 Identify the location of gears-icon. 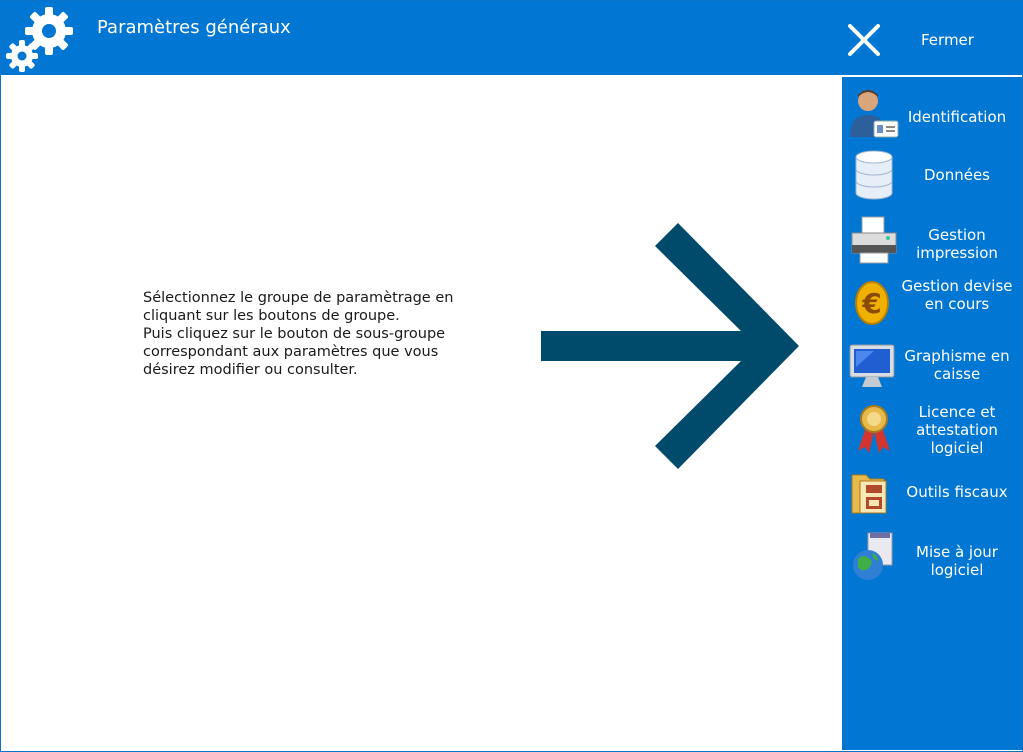
(39, 39).